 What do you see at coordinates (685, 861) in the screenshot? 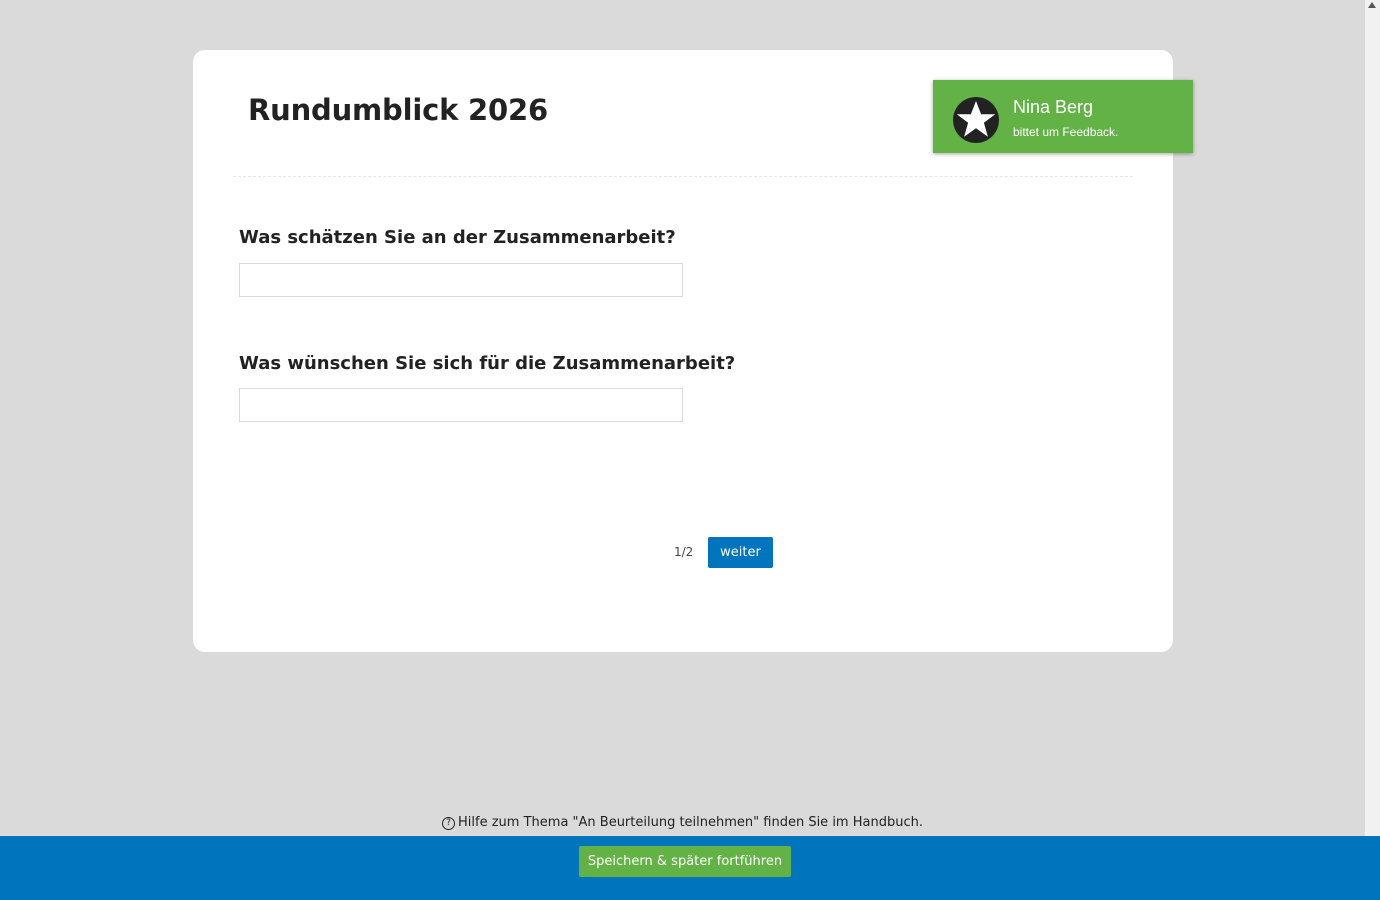
I see `save-and-continue-later-button: Speichern & später fortführen` at bounding box center [685, 861].